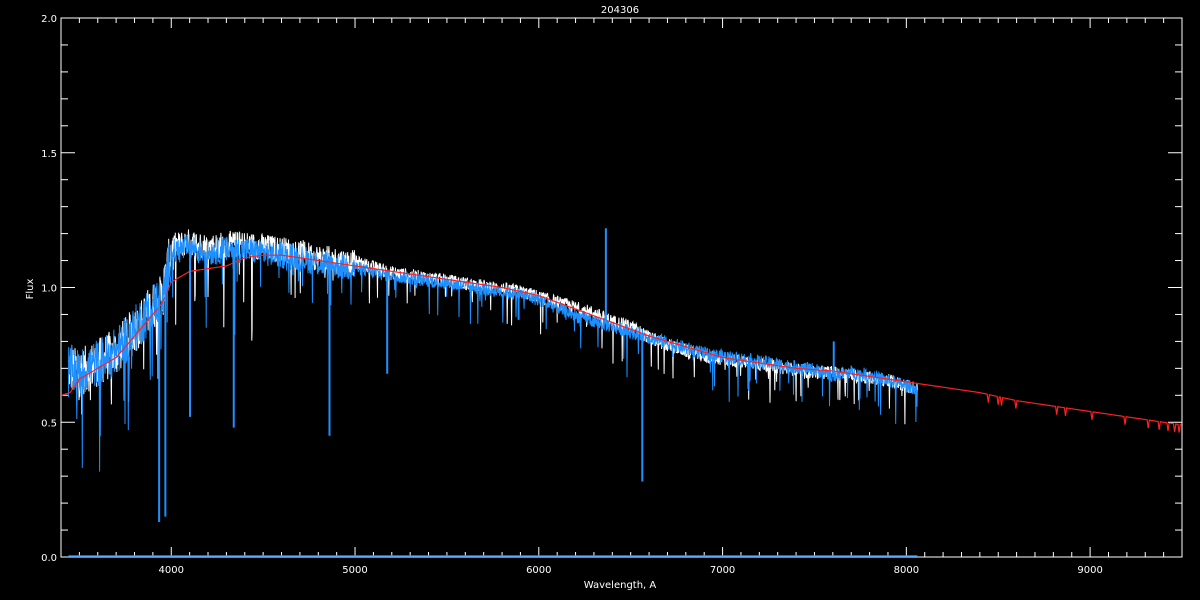 The width and height of the screenshot is (1200, 600). What do you see at coordinates (49, 558) in the screenshot?
I see `y-tick-label: 0.0` at bounding box center [49, 558].